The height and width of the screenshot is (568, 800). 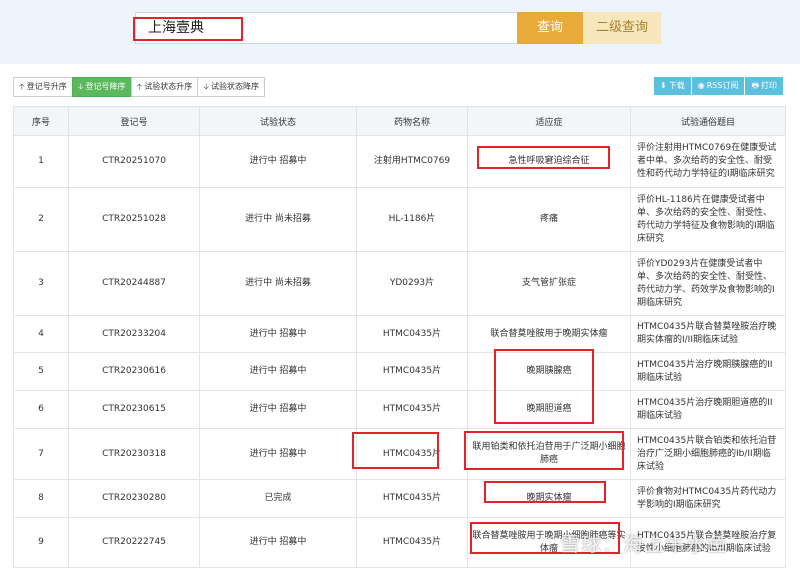 I want to click on rss-icon: ◉, so click(x=701, y=85).